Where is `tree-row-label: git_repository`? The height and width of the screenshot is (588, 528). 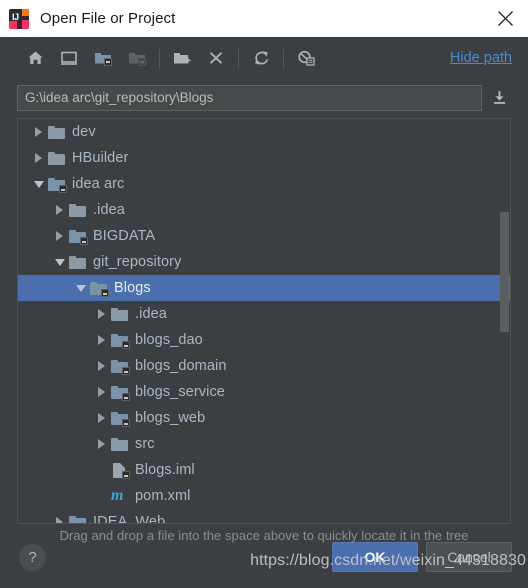 tree-row-label: git_repository is located at coordinates (137, 262).